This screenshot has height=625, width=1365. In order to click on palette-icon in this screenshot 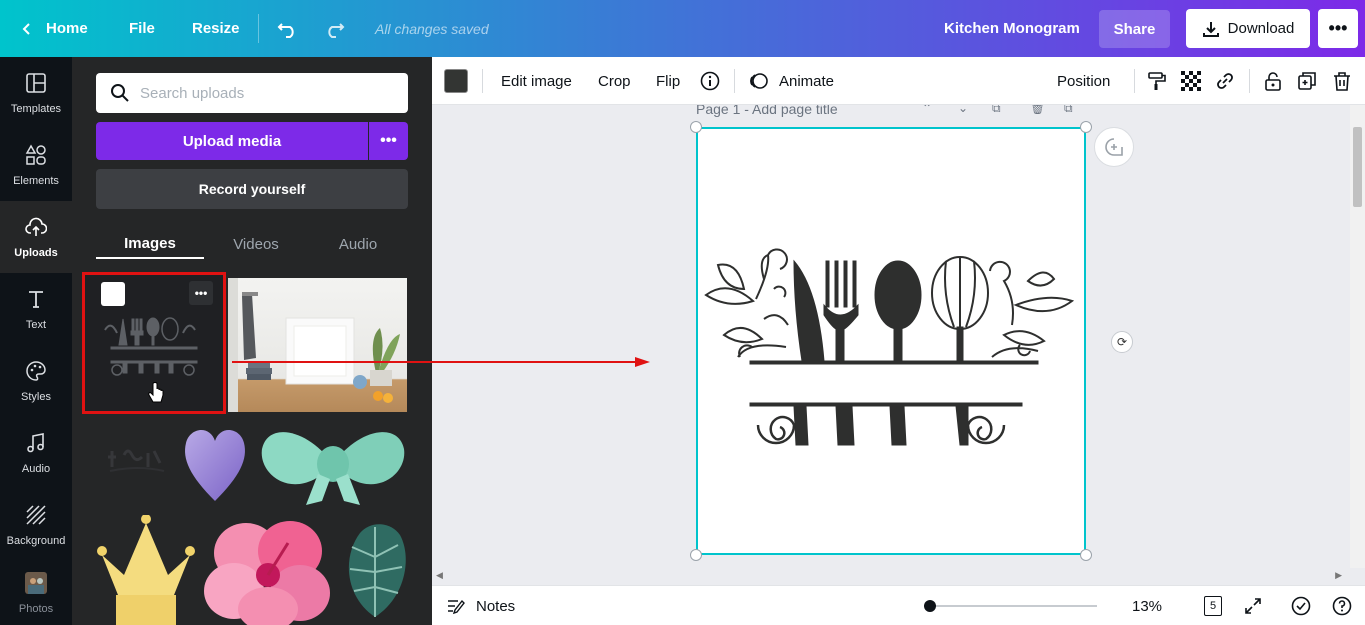, I will do `click(36, 372)`.